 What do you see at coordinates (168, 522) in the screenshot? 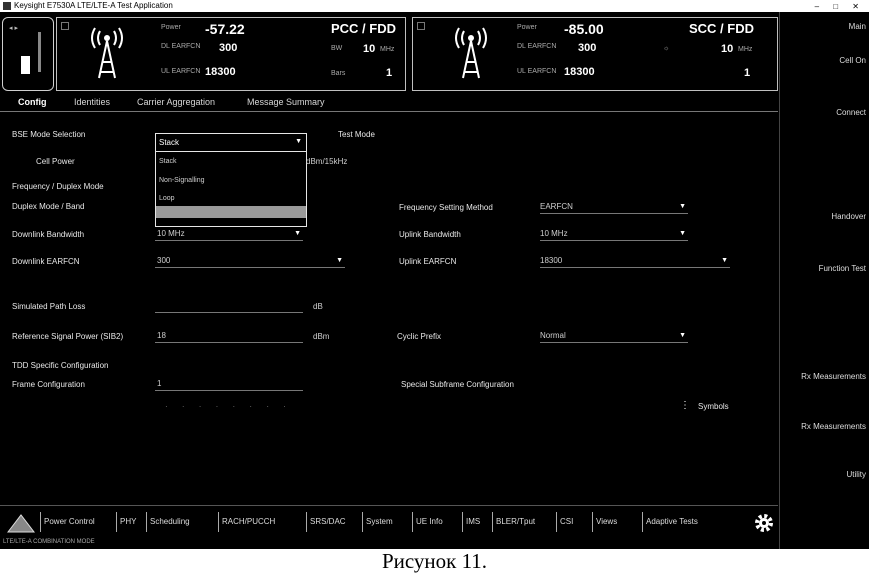
I see `bottom-scheduling: Scheduling` at bounding box center [168, 522].